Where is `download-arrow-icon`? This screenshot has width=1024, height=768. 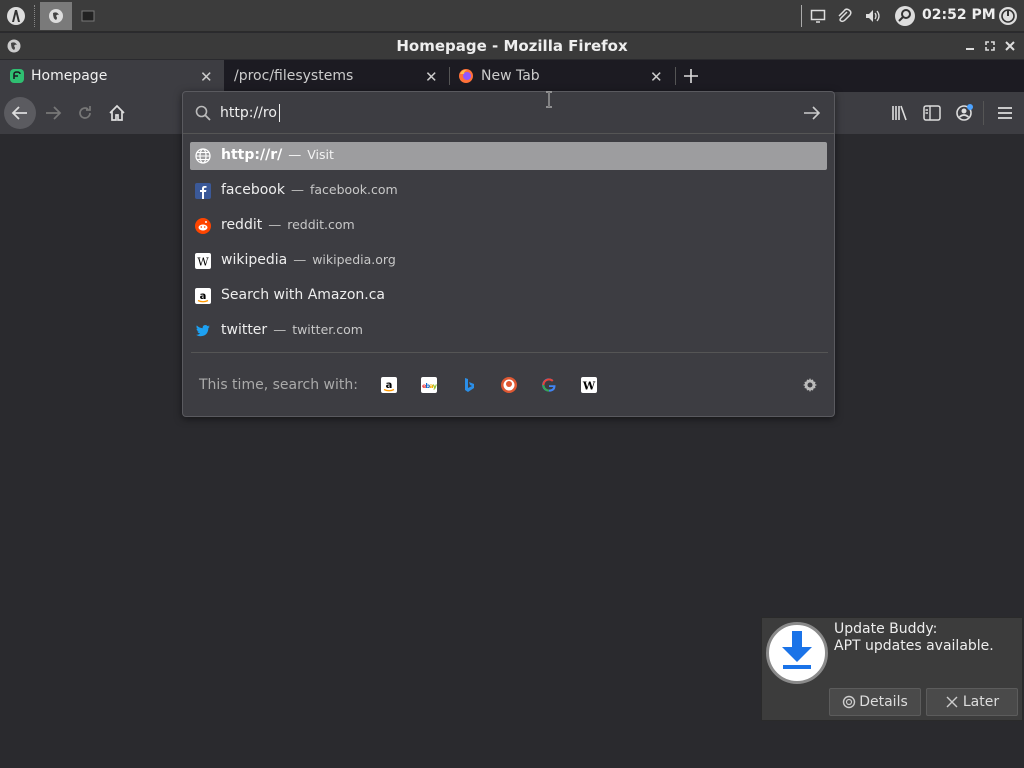 download-arrow-icon is located at coordinates (797, 653).